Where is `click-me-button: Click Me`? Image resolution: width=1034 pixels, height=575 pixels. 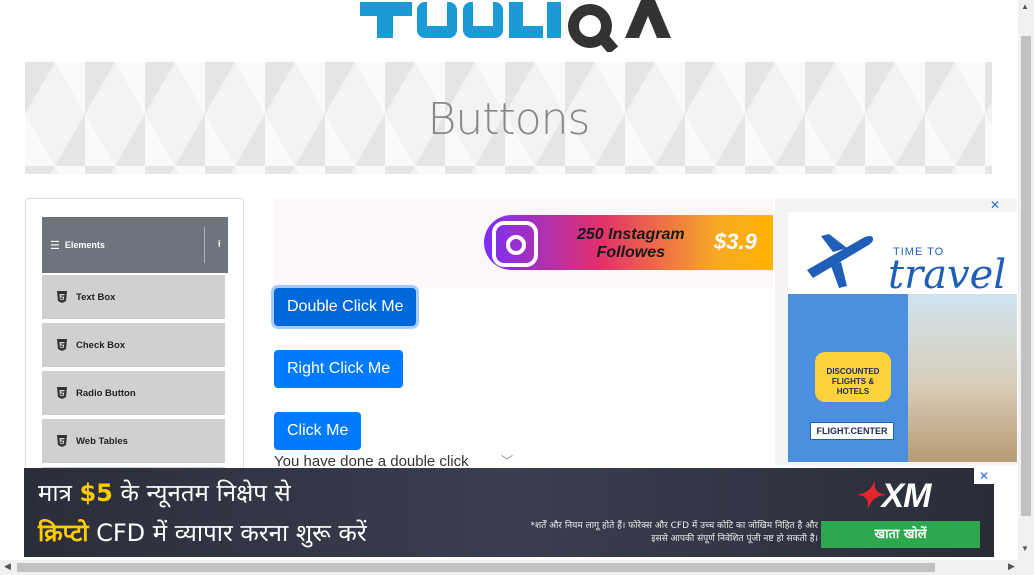 click-me-button: Click Me is located at coordinates (318, 431).